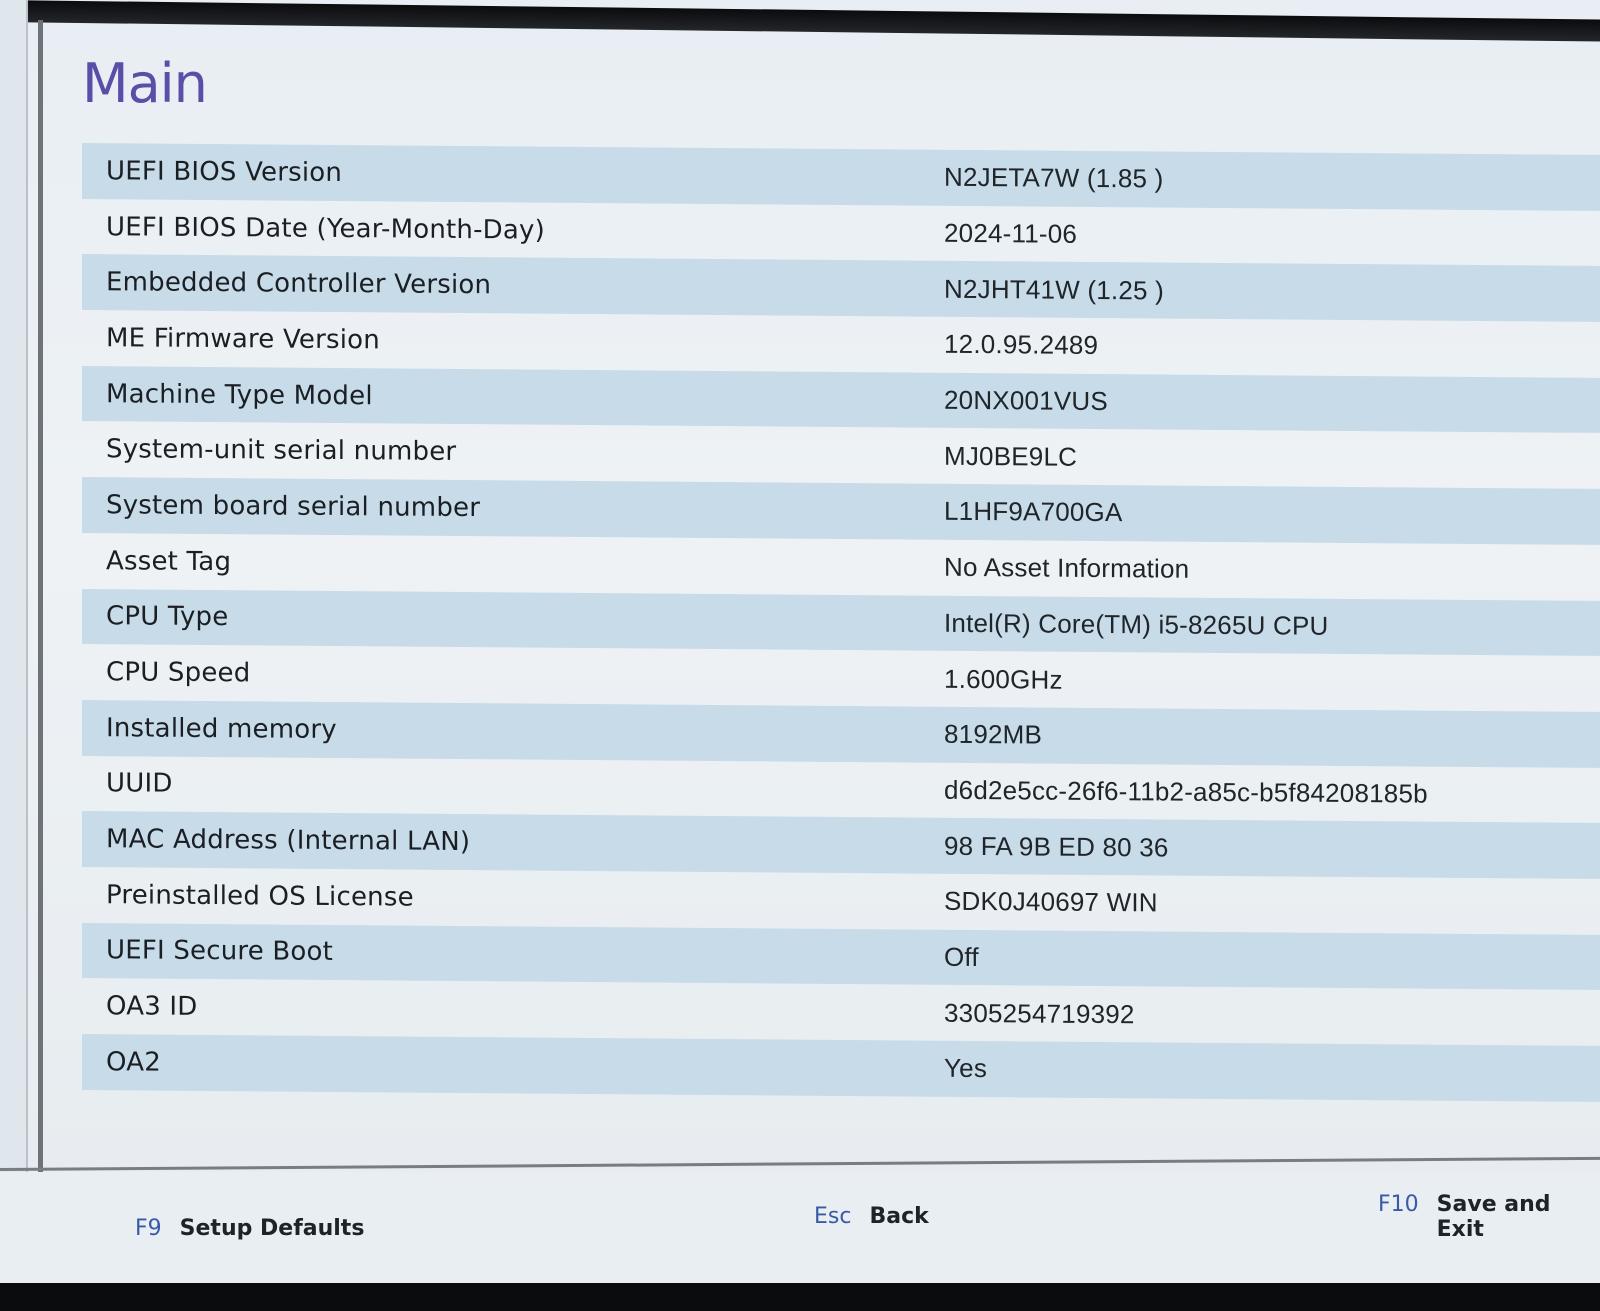 The height and width of the screenshot is (1311, 1600). What do you see at coordinates (966, 1068) in the screenshot?
I see `row-value: Yes` at bounding box center [966, 1068].